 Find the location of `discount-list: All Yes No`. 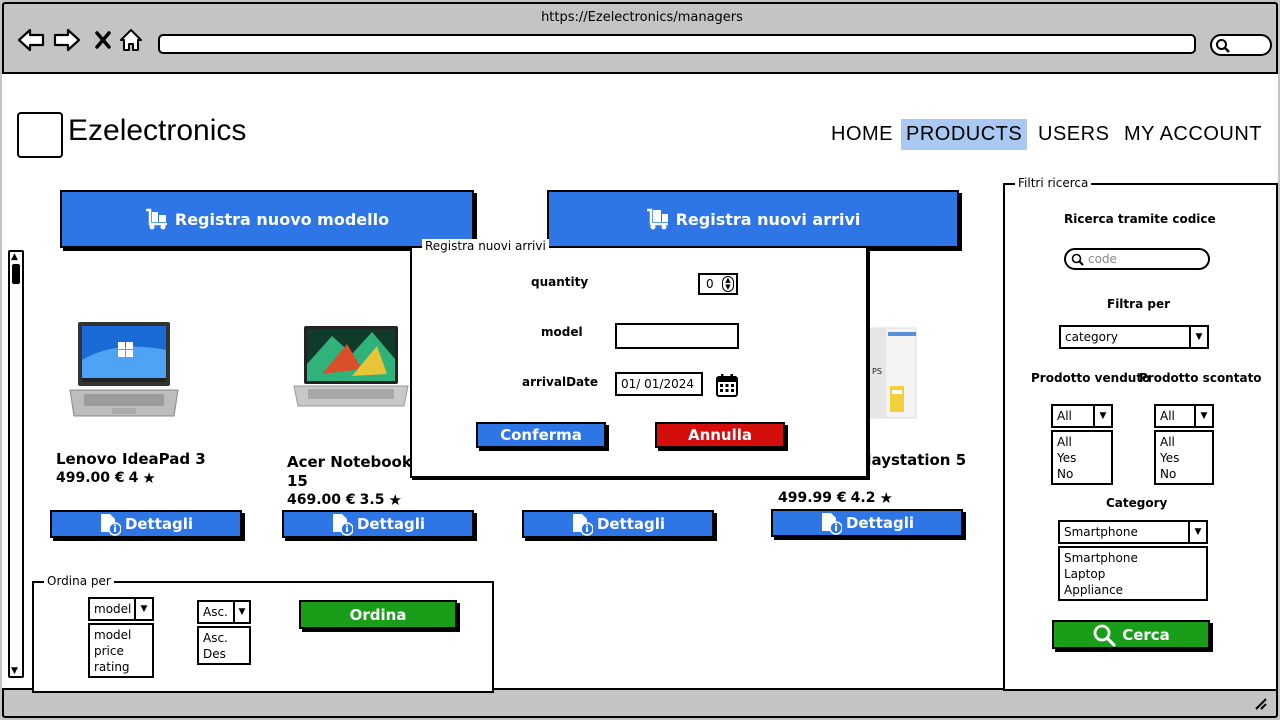

discount-list: All Yes No is located at coordinates (1184, 457).